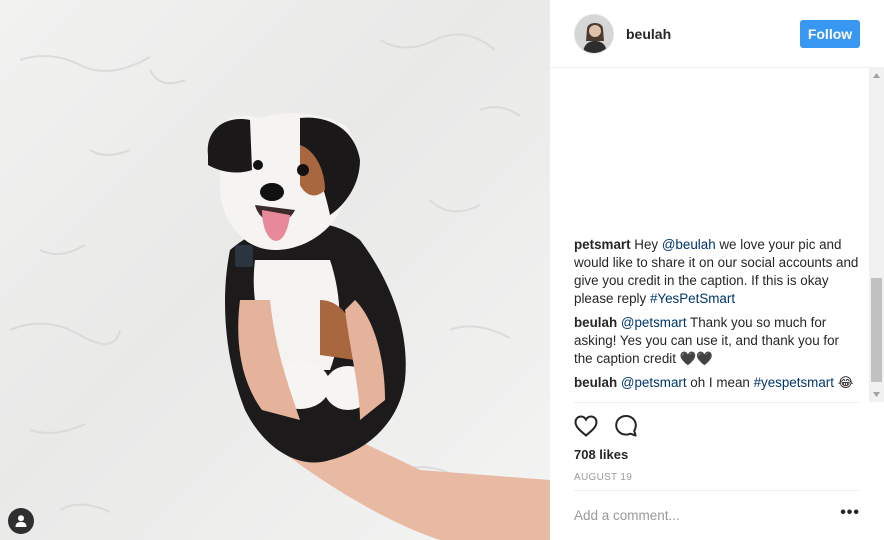 The width and height of the screenshot is (884, 540). Describe the element at coordinates (876, 235) in the screenshot. I see `comments-scrollbar` at that location.